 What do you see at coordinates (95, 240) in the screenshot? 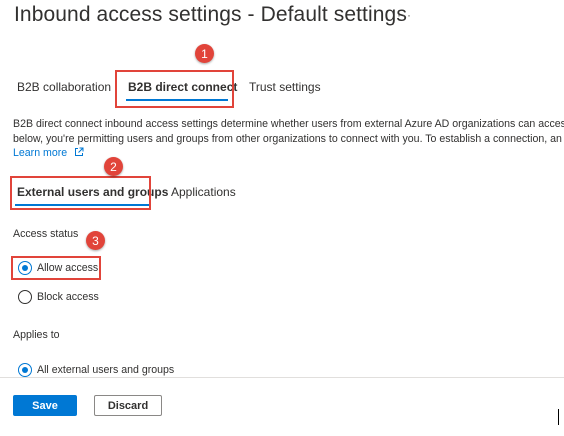
I see `callout-badge-3: 3` at bounding box center [95, 240].